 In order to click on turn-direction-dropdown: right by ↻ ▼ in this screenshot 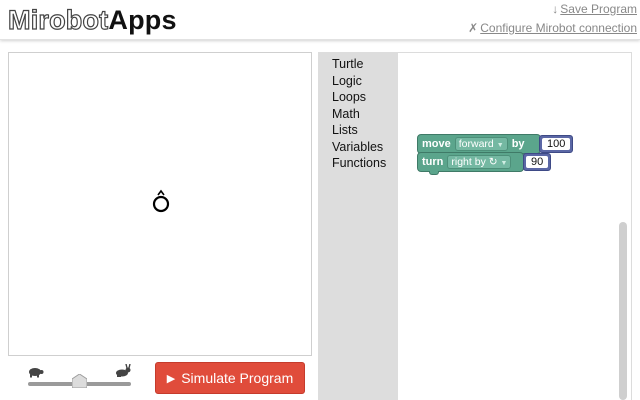, I will do `click(479, 162)`.